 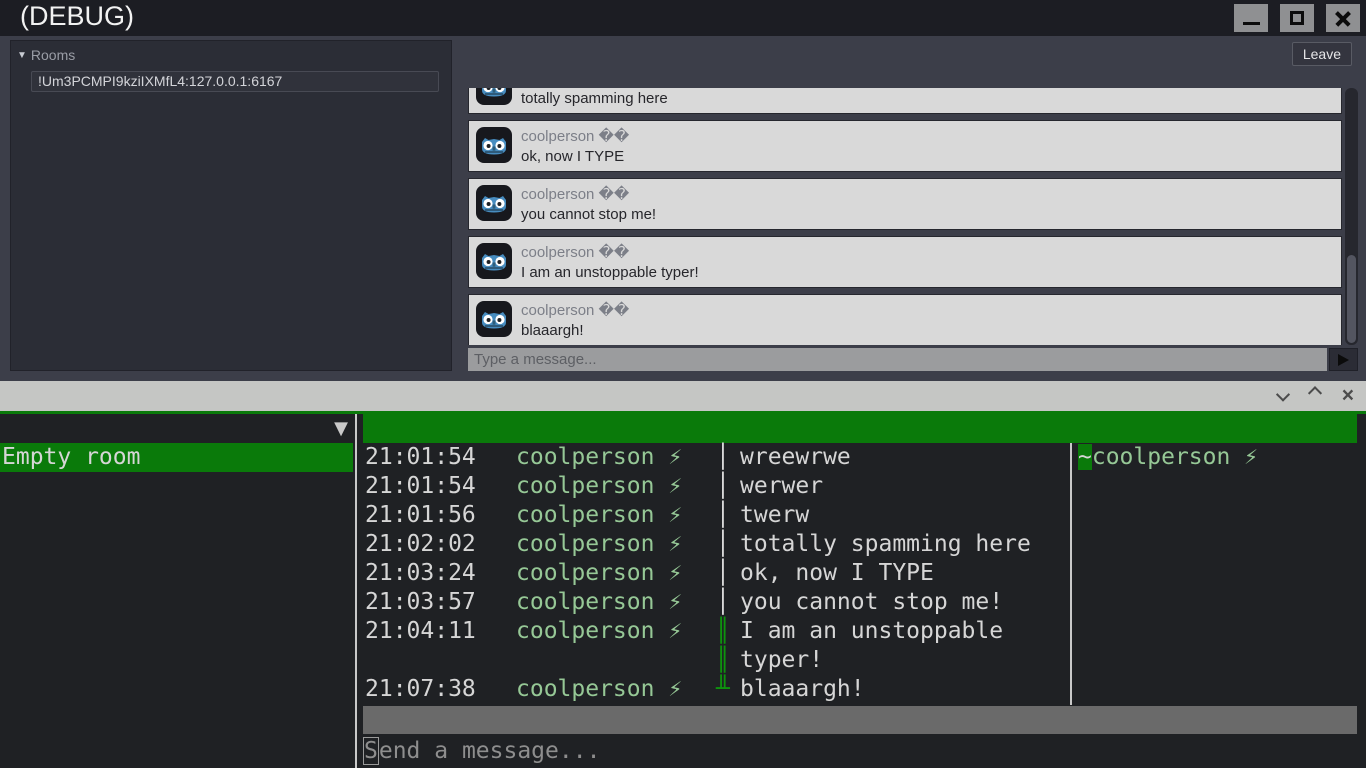 What do you see at coordinates (420, 544) in the screenshot?
I see `log-timestamp: 21:02:02` at bounding box center [420, 544].